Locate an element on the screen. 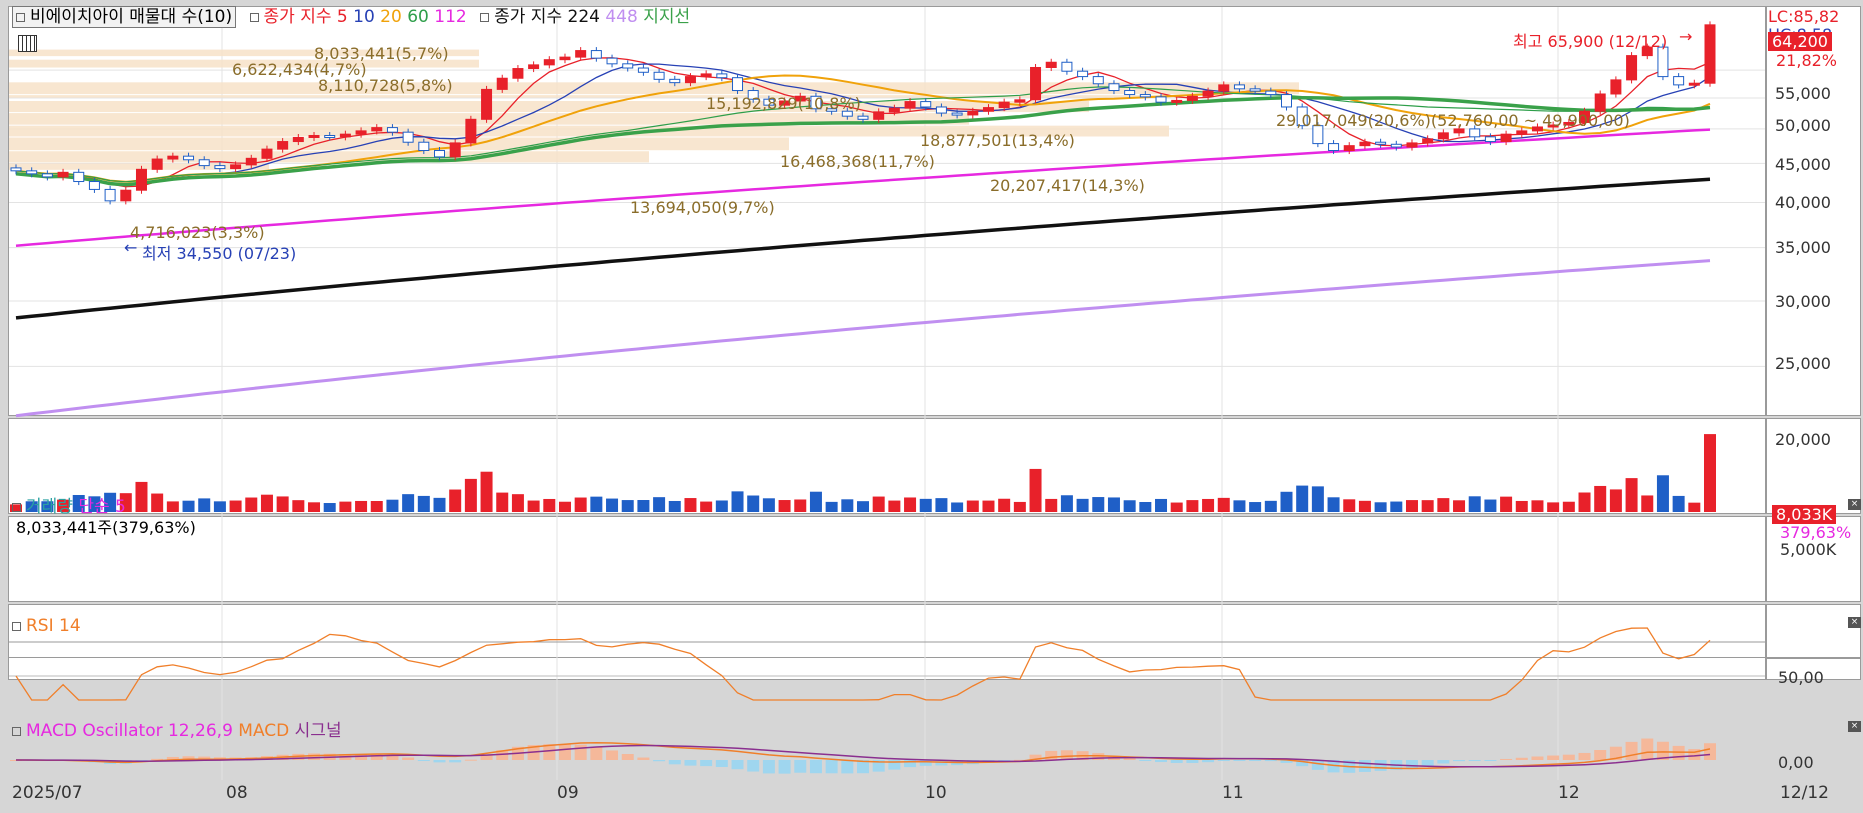 The image size is (1863, 813). macd-close-icon: × is located at coordinates (1854, 726).